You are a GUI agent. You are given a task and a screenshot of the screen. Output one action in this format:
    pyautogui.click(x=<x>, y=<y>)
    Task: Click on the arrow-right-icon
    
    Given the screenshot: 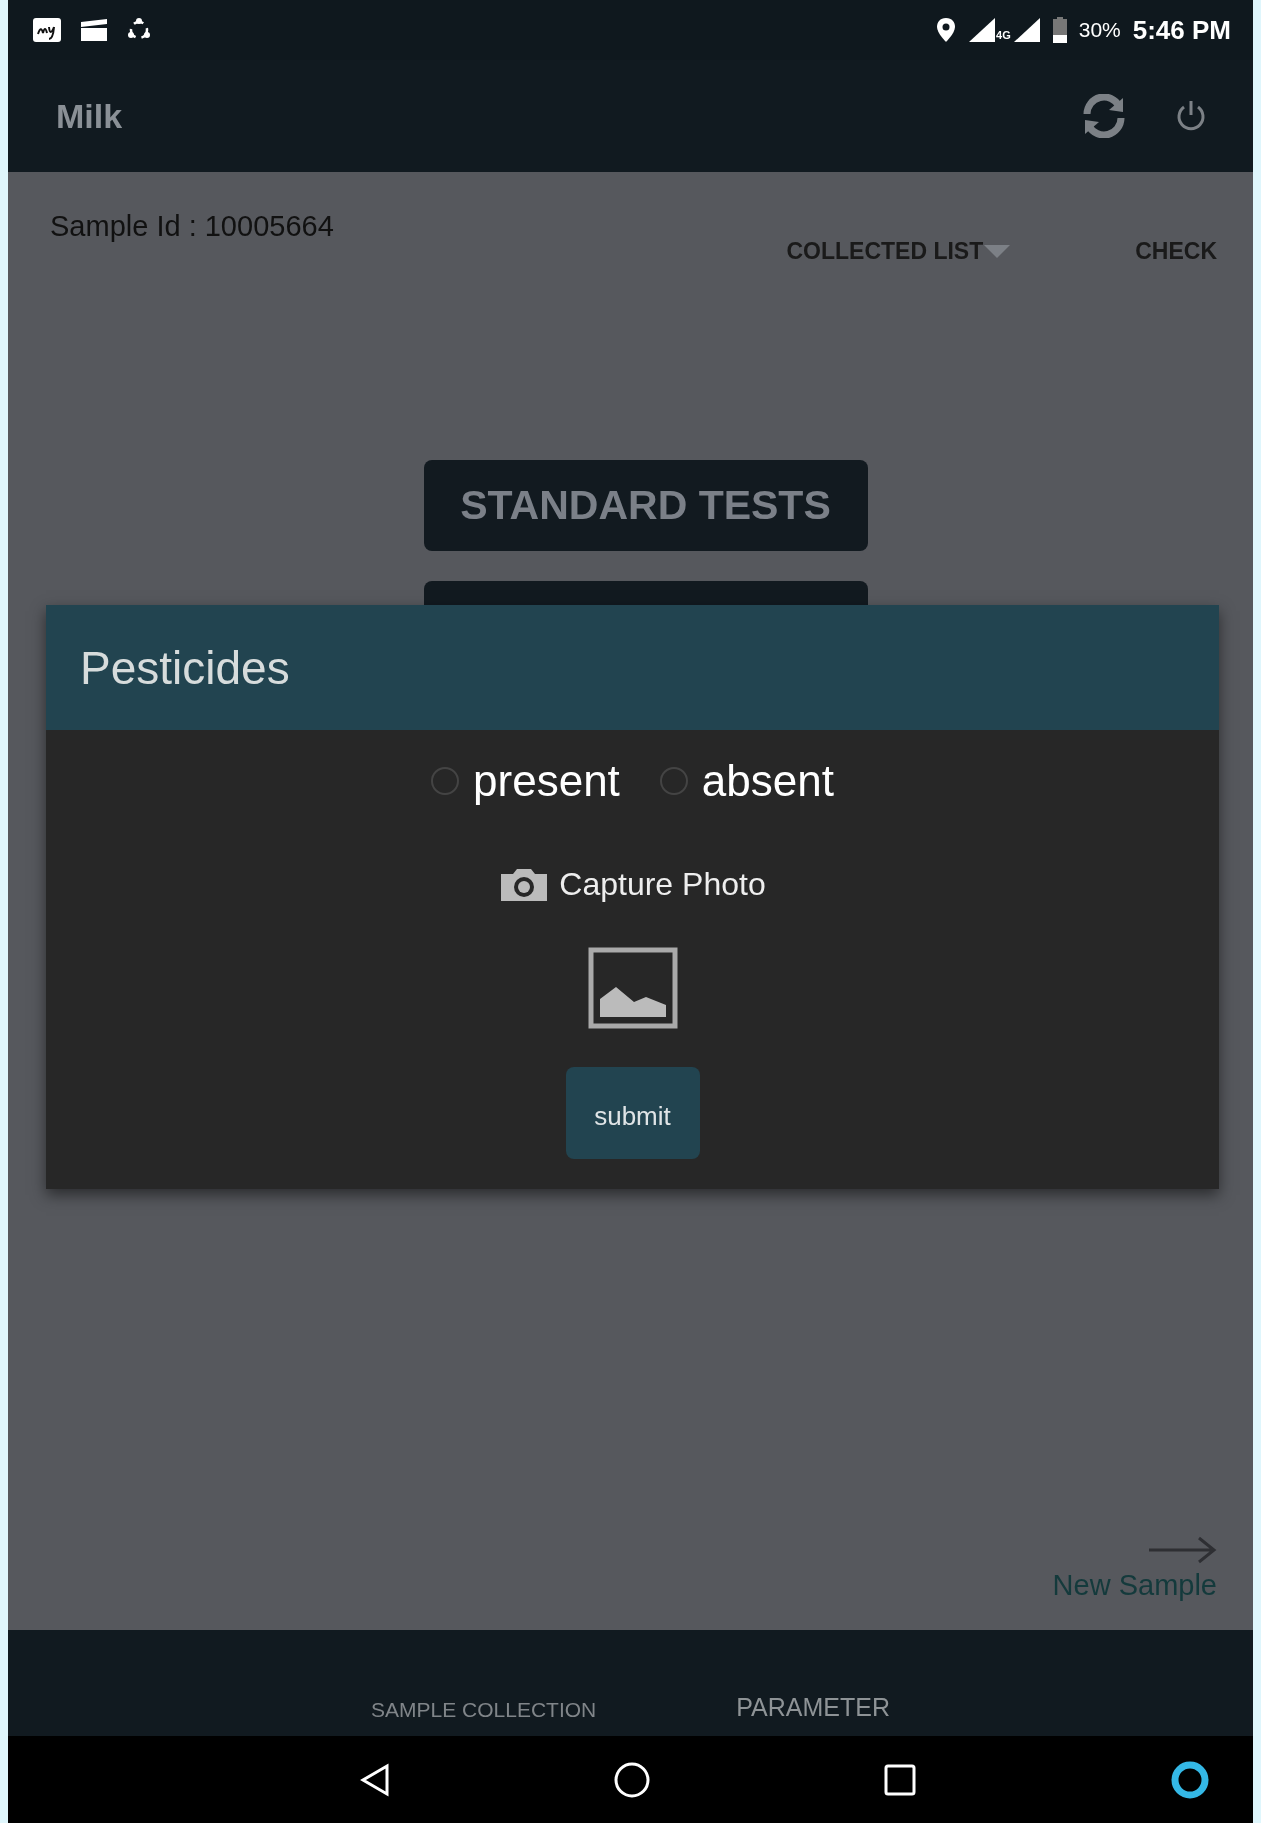 What is the action you would take?
    pyautogui.click(x=1182, y=1550)
    